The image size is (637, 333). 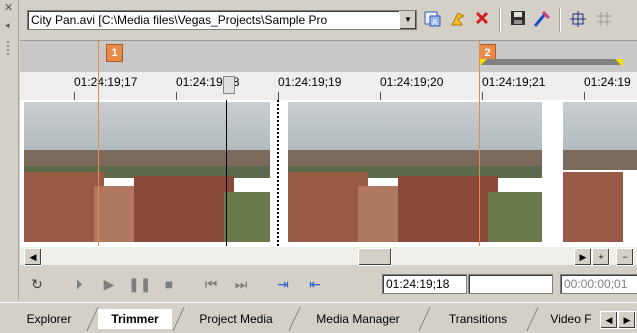 I want to click on marker-1-line, so click(x=98, y=143).